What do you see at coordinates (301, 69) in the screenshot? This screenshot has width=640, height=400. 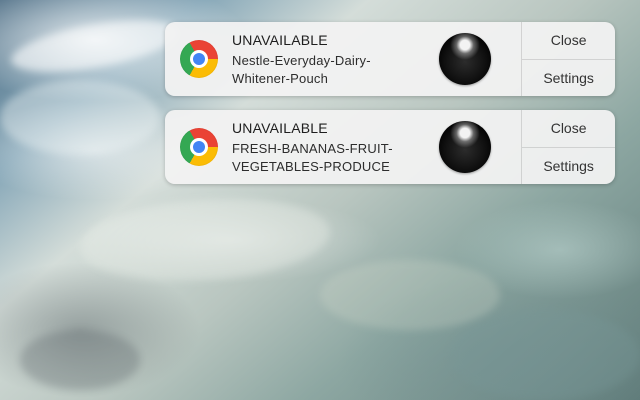 I see `notification-body: Nestle-Everyday-Dairy- Whitener-Pouch` at bounding box center [301, 69].